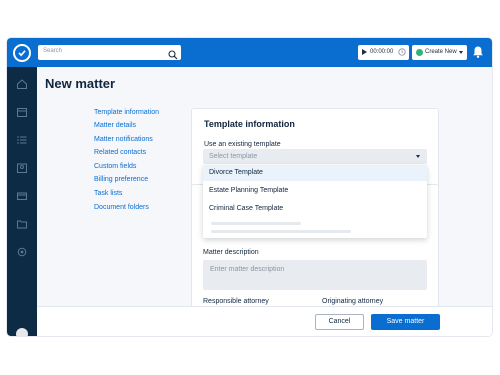  What do you see at coordinates (121, 207) in the screenshot?
I see `nav-item-document-folders: Document folders` at bounding box center [121, 207].